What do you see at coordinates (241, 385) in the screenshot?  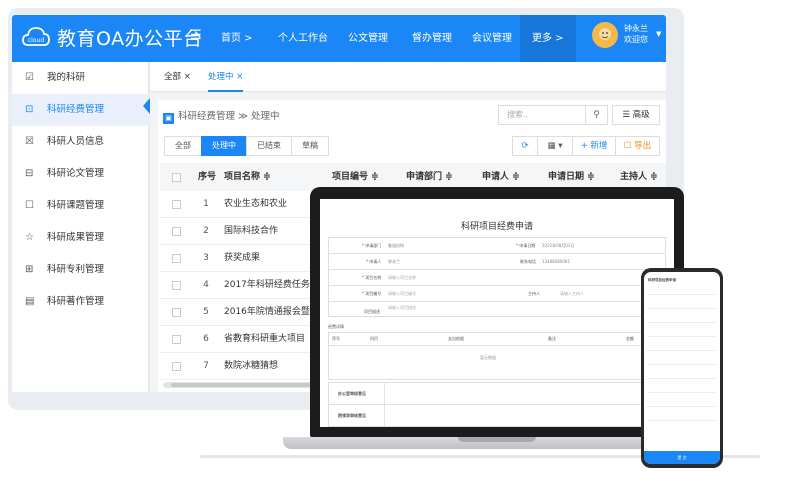 I see `scrollbar-thumb` at bounding box center [241, 385].